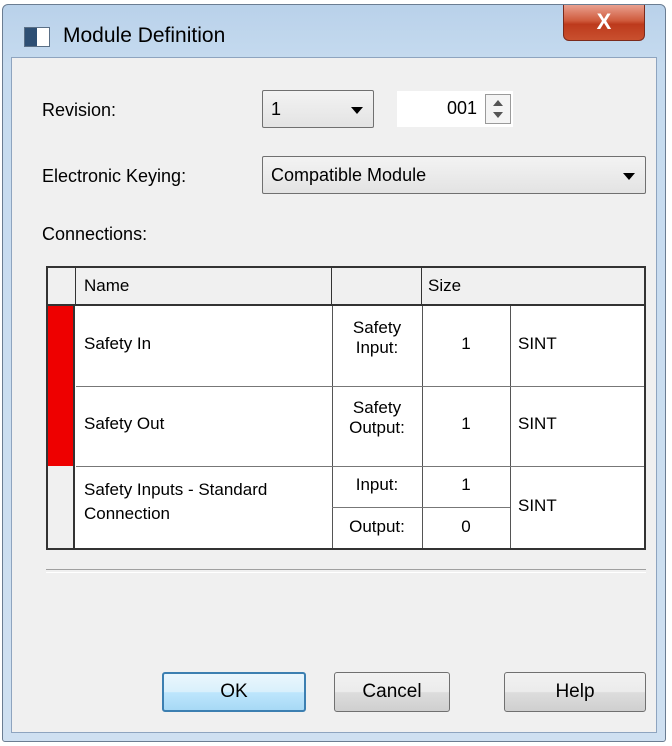  I want to click on spin-up-icon, so click(498, 103).